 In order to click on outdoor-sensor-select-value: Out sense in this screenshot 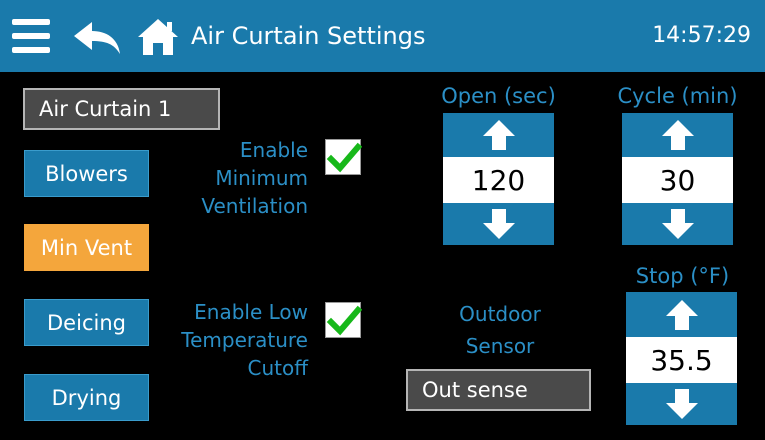, I will do `click(475, 390)`.